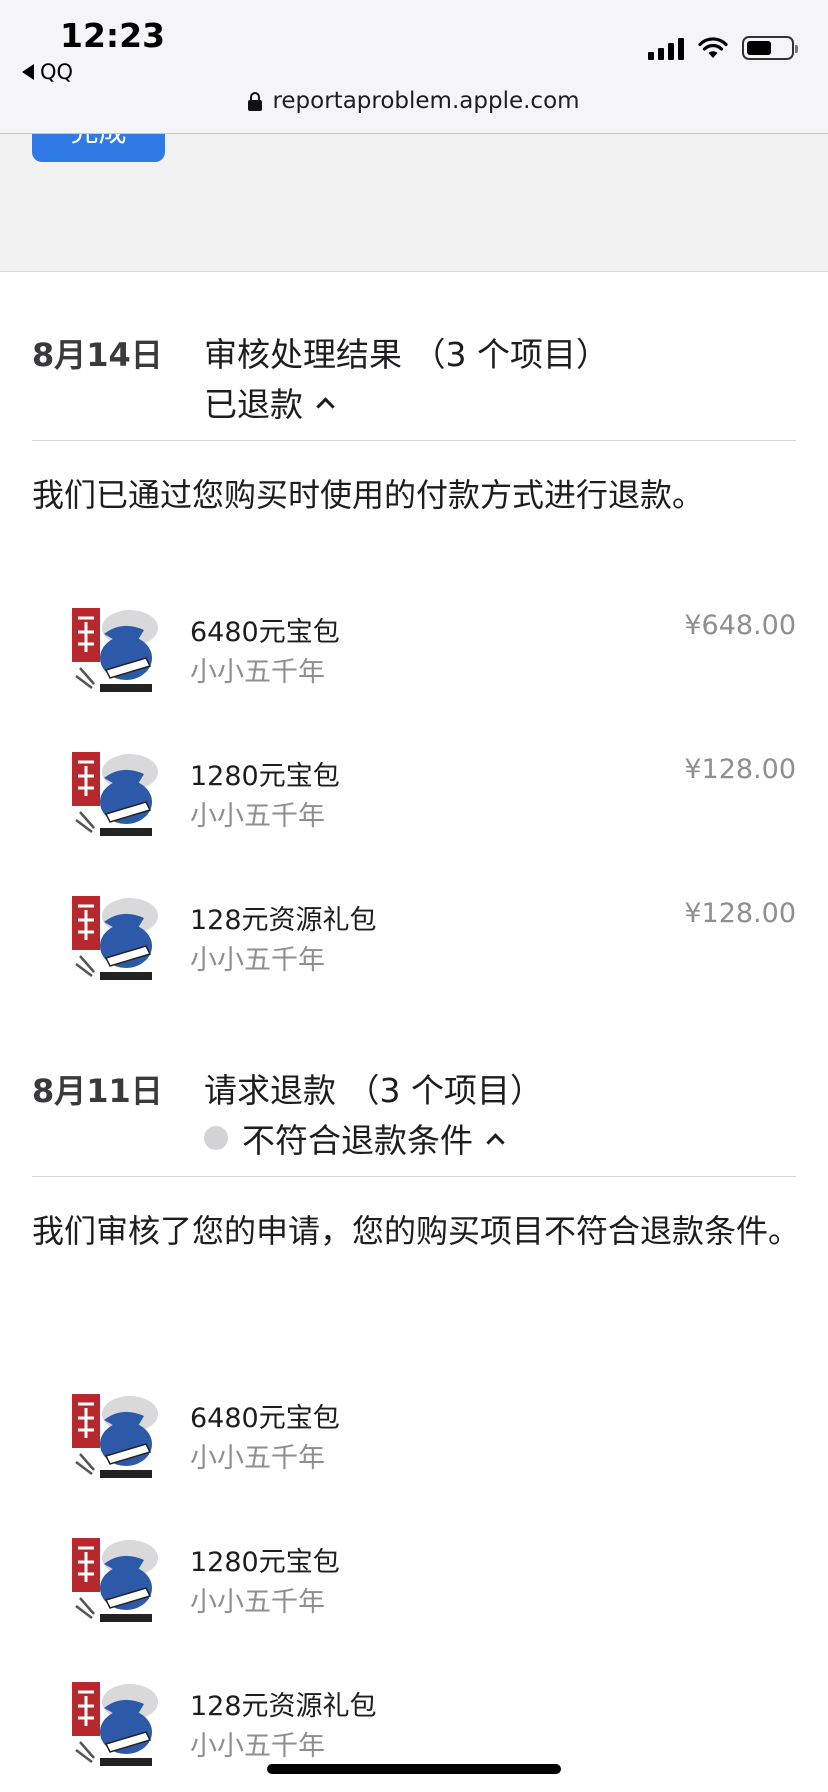  I want to click on section-status-toggle: 已退款, so click(269, 402).